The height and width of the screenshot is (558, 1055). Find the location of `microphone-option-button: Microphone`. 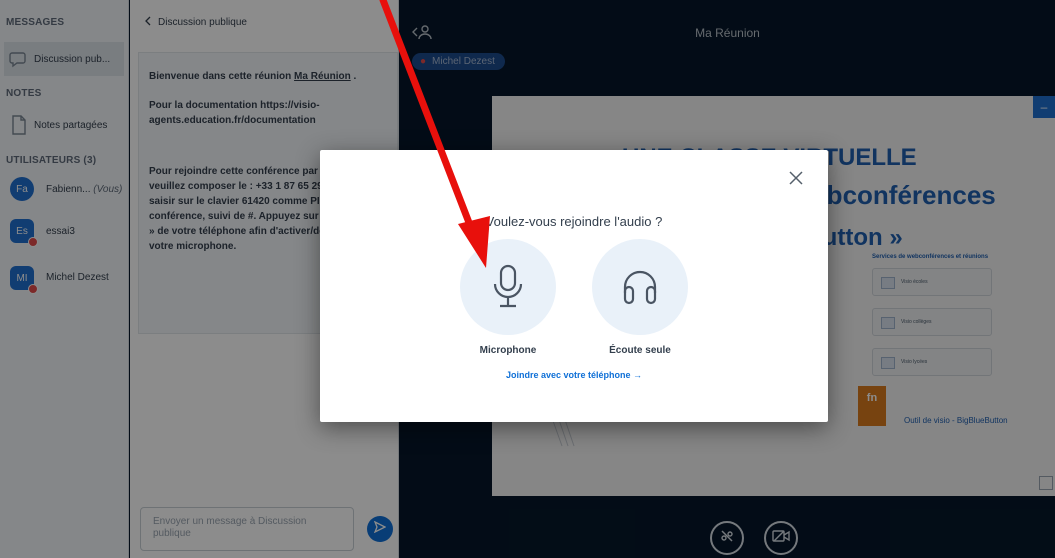

microphone-option-button: Microphone is located at coordinates (508, 297).